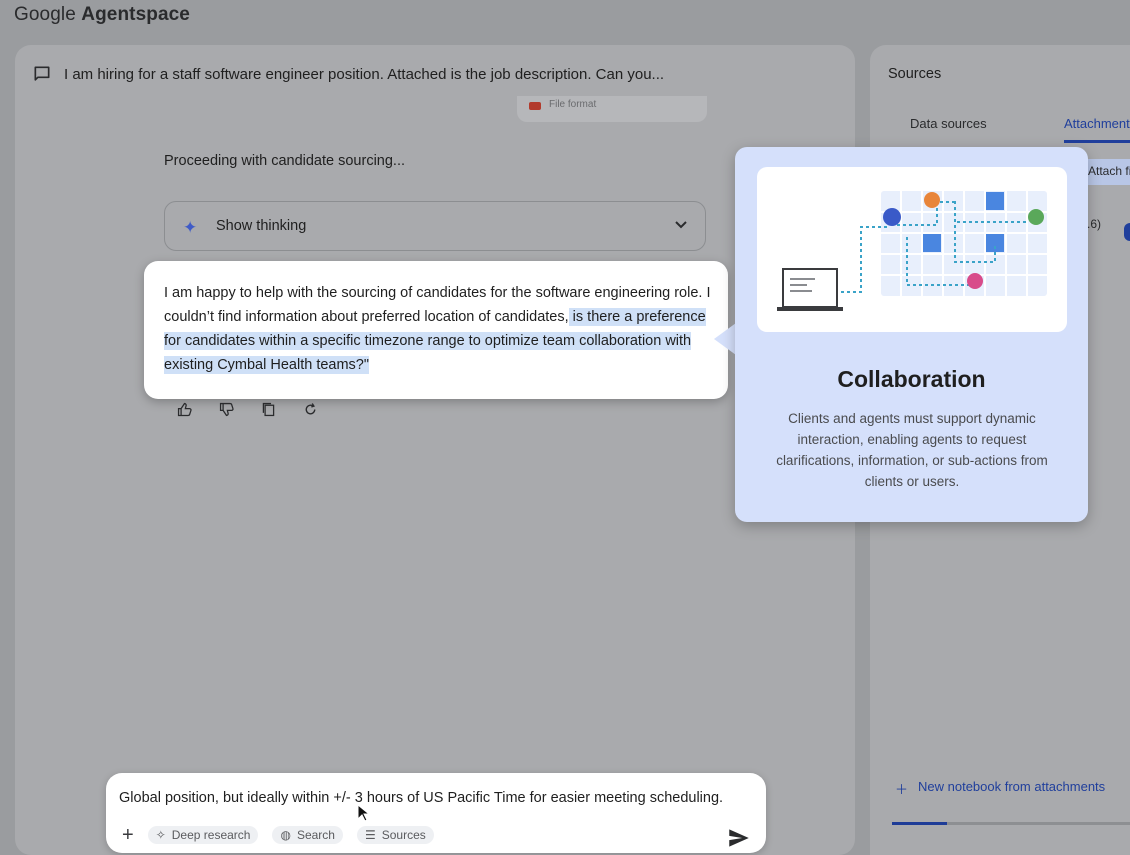 The image size is (1130, 855). What do you see at coordinates (42, 73) in the screenshot?
I see `chat-bubble-icon` at bounding box center [42, 73].